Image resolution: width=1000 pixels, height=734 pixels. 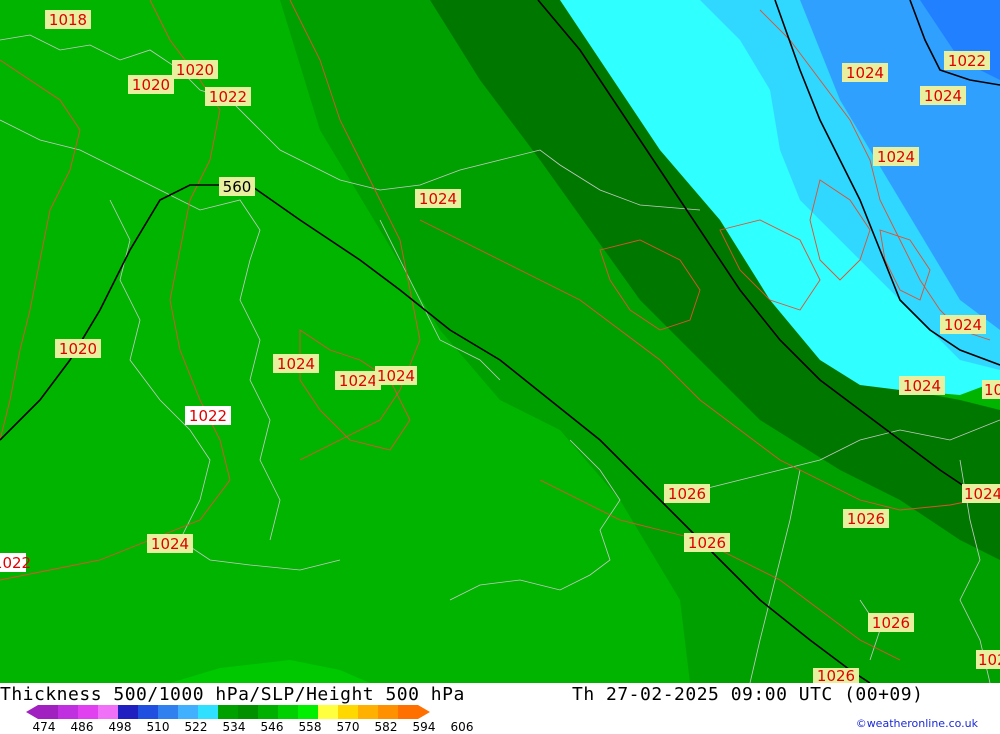 What do you see at coordinates (32, 712) in the screenshot?
I see `legend-arrow-left` at bounding box center [32, 712].